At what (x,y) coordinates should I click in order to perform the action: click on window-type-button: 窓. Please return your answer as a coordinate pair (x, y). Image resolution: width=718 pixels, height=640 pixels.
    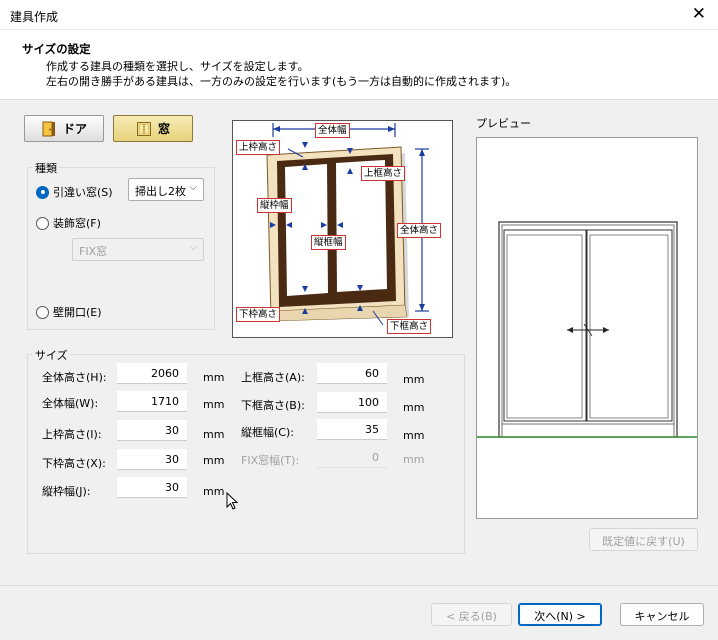
    Looking at the image, I should click on (153, 128).